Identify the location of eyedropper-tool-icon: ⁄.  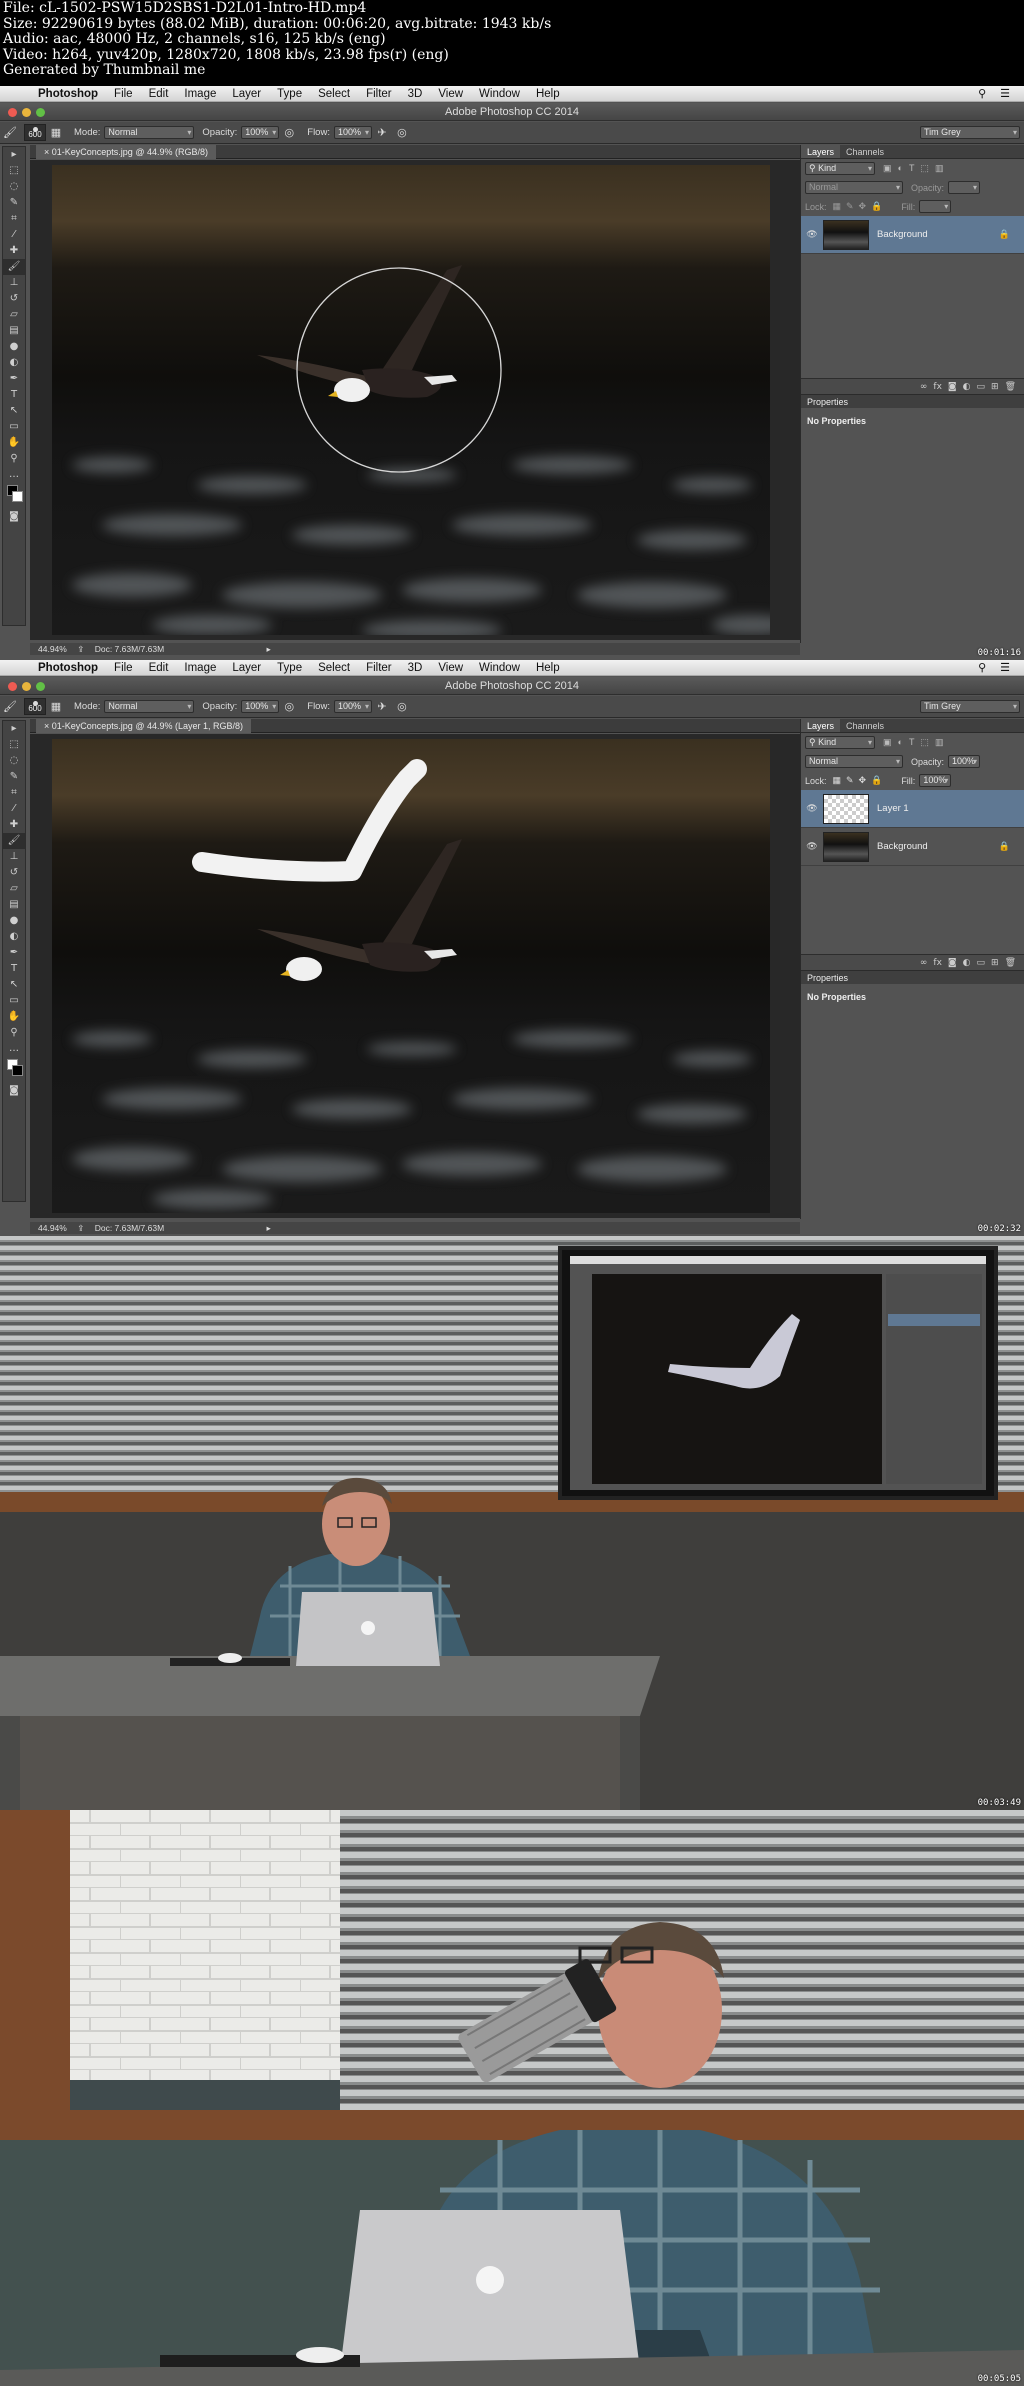
(14, 235).